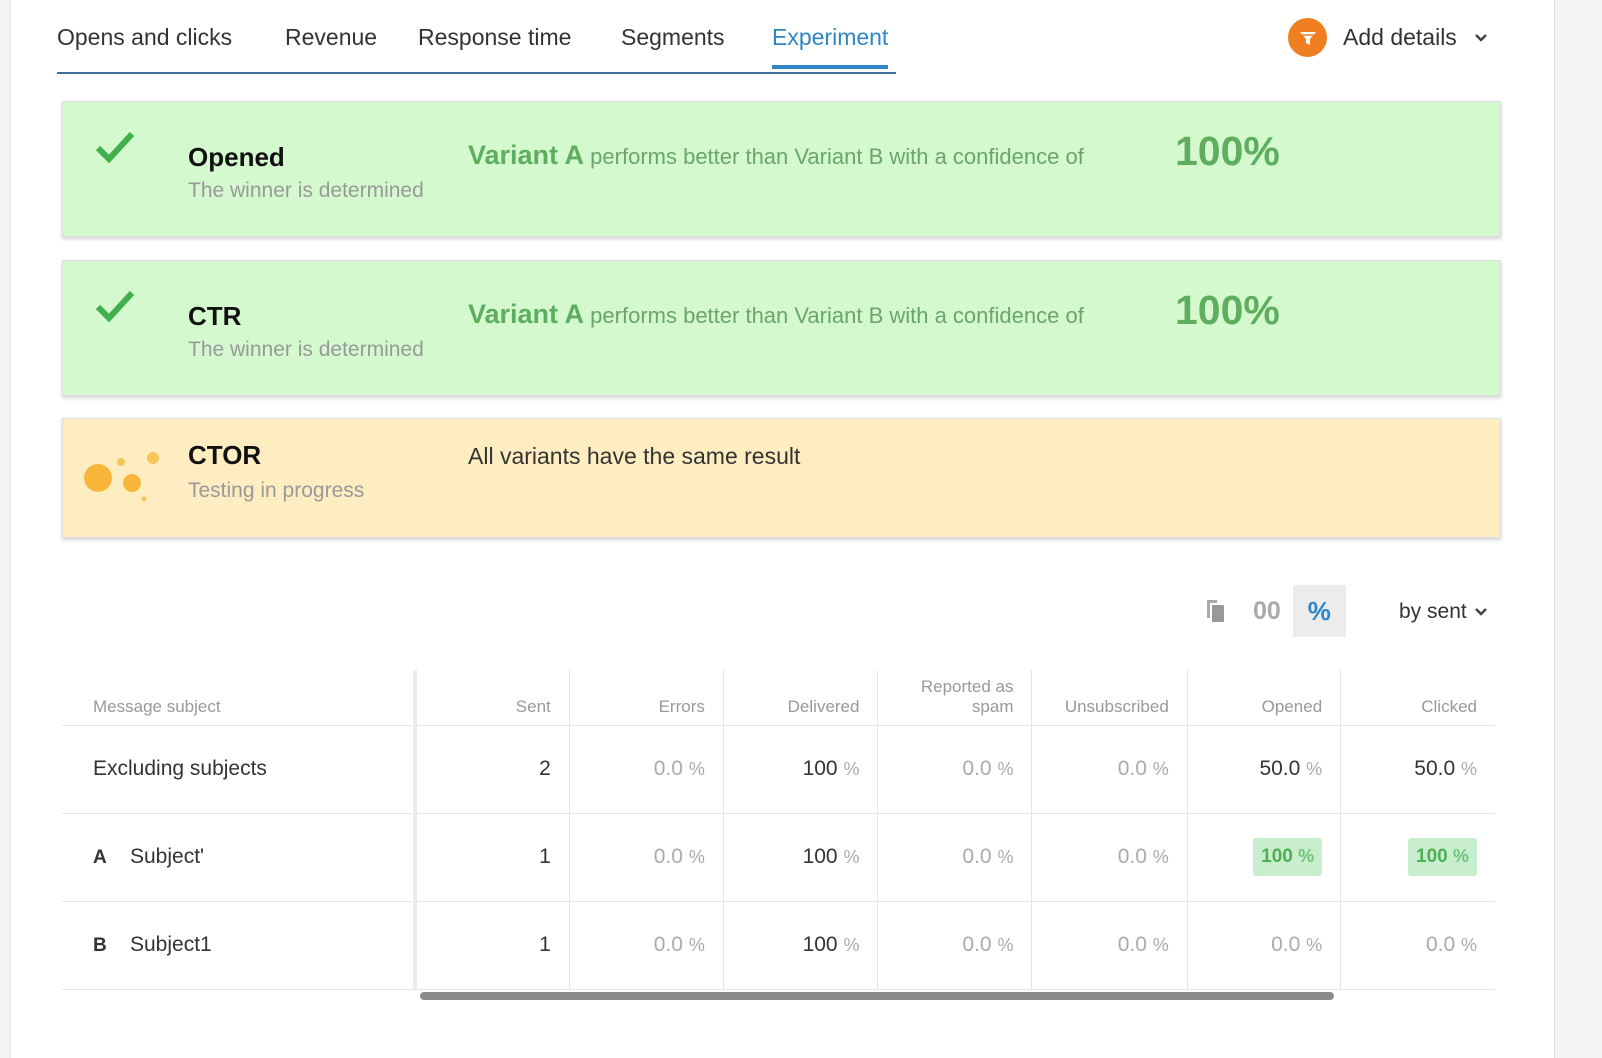  Describe the element at coordinates (236, 157) in the screenshot. I see `metric-name: Opened` at that location.